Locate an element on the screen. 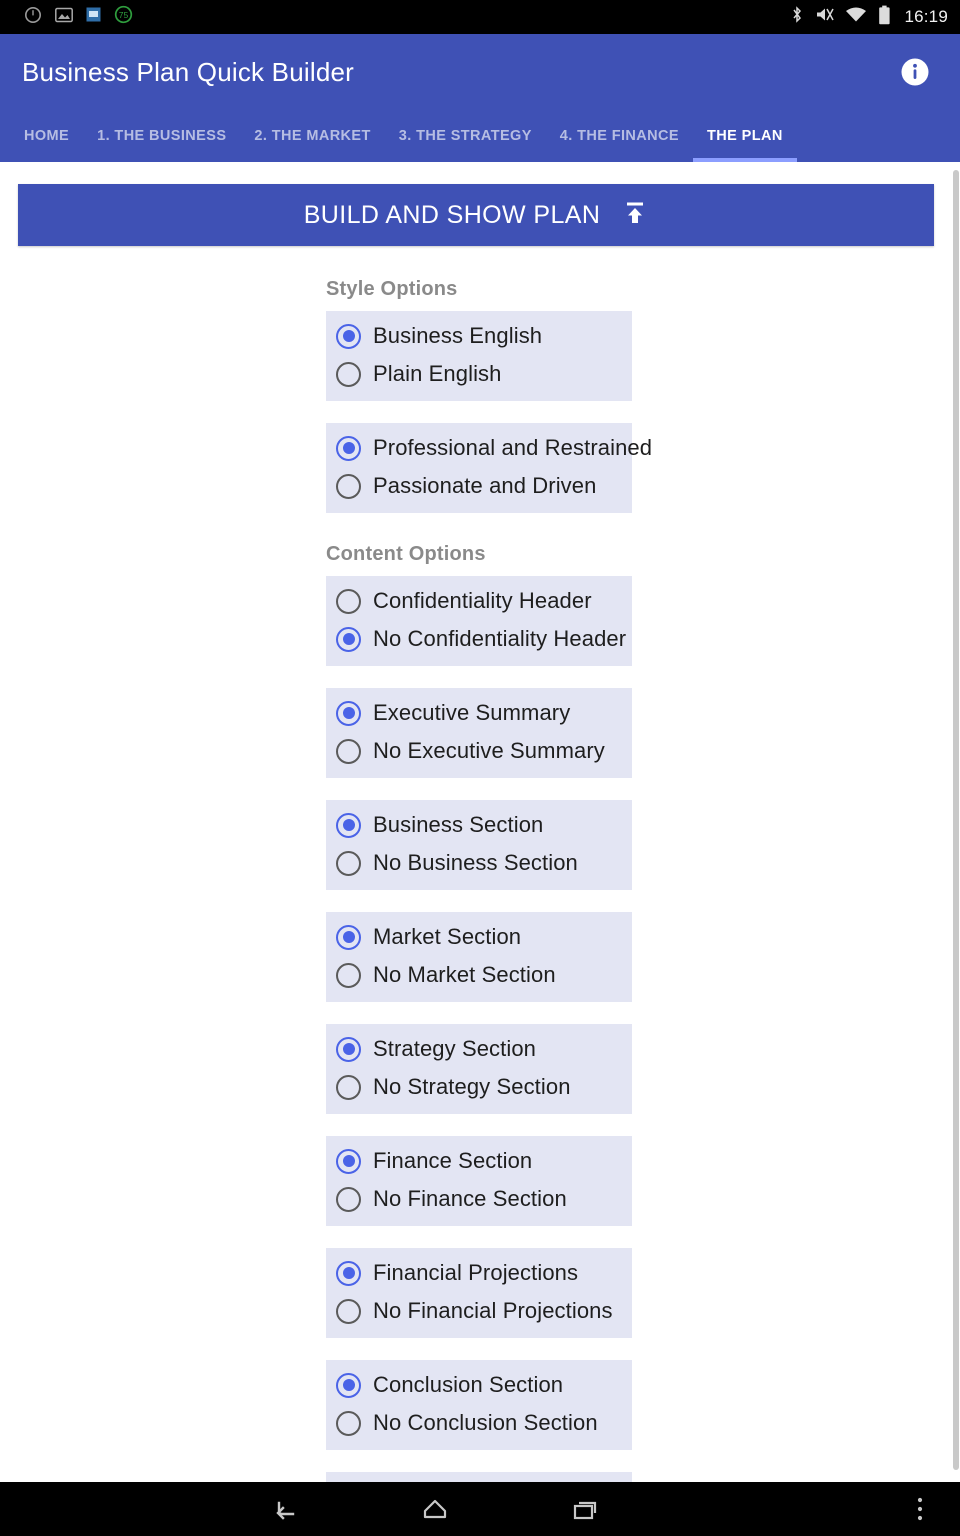 The height and width of the screenshot is (1536, 960). radio-option-executive-summary-1: No Executive Summary is located at coordinates (479, 751).